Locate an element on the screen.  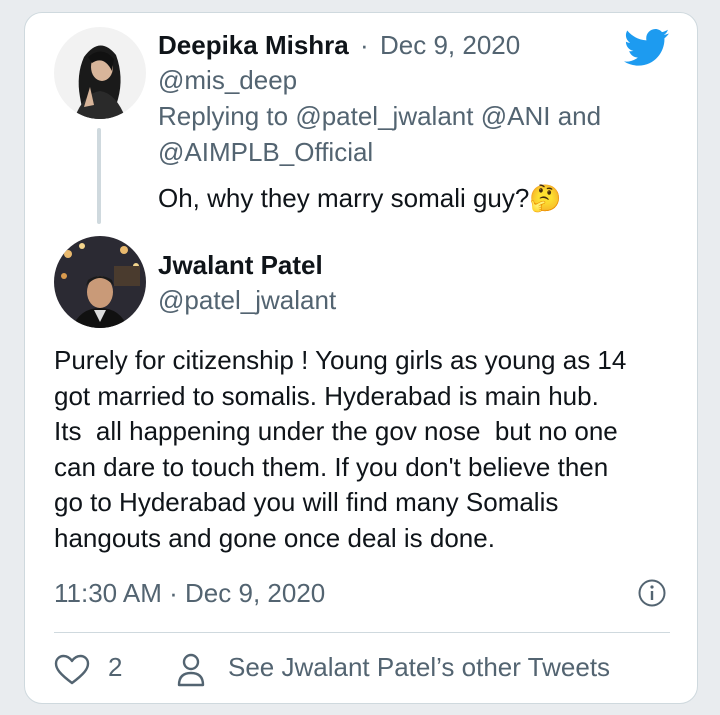
footer-divider is located at coordinates (362, 632).